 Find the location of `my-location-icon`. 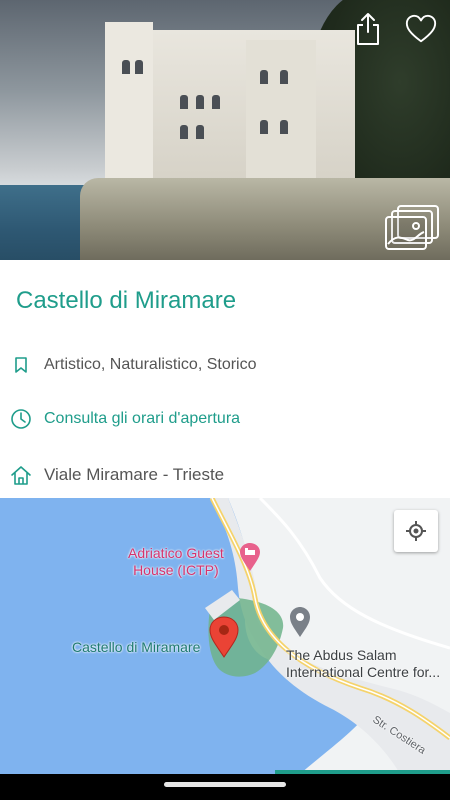

my-location-icon is located at coordinates (416, 531).